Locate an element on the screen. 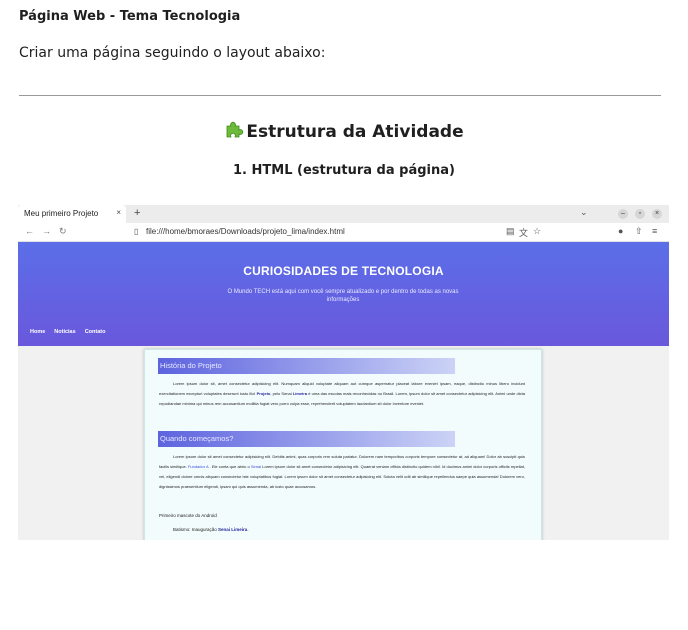 The image size is (688, 630). back-icon: ← is located at coordinates (29, 231).